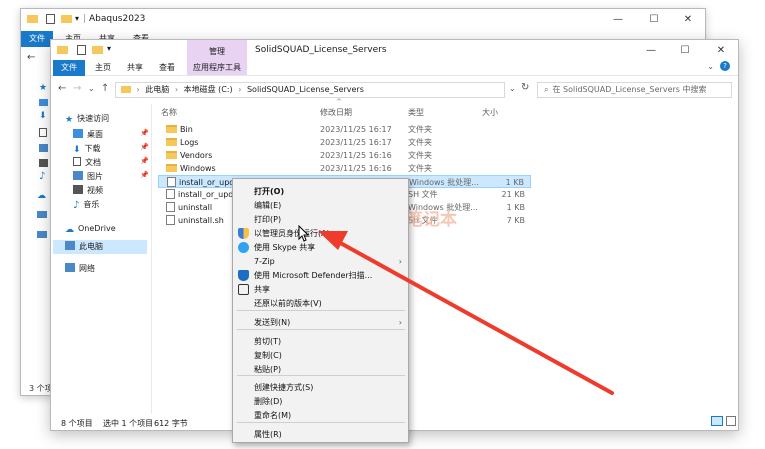  What do you see at coordinates (466, 313) in the screenshot?
I see `red-arrow-annotation` at bounding box center [466, 313].